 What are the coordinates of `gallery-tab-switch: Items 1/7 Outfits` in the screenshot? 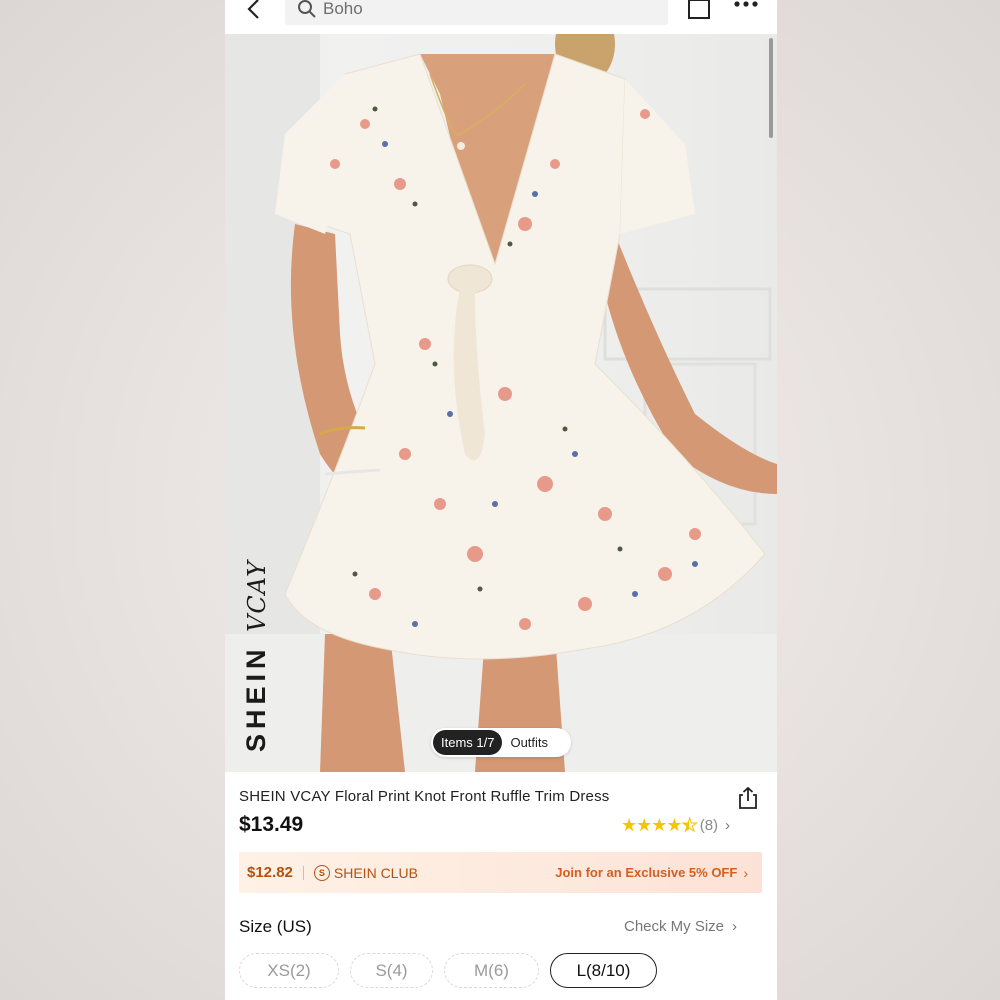 It's located at (501, 742).